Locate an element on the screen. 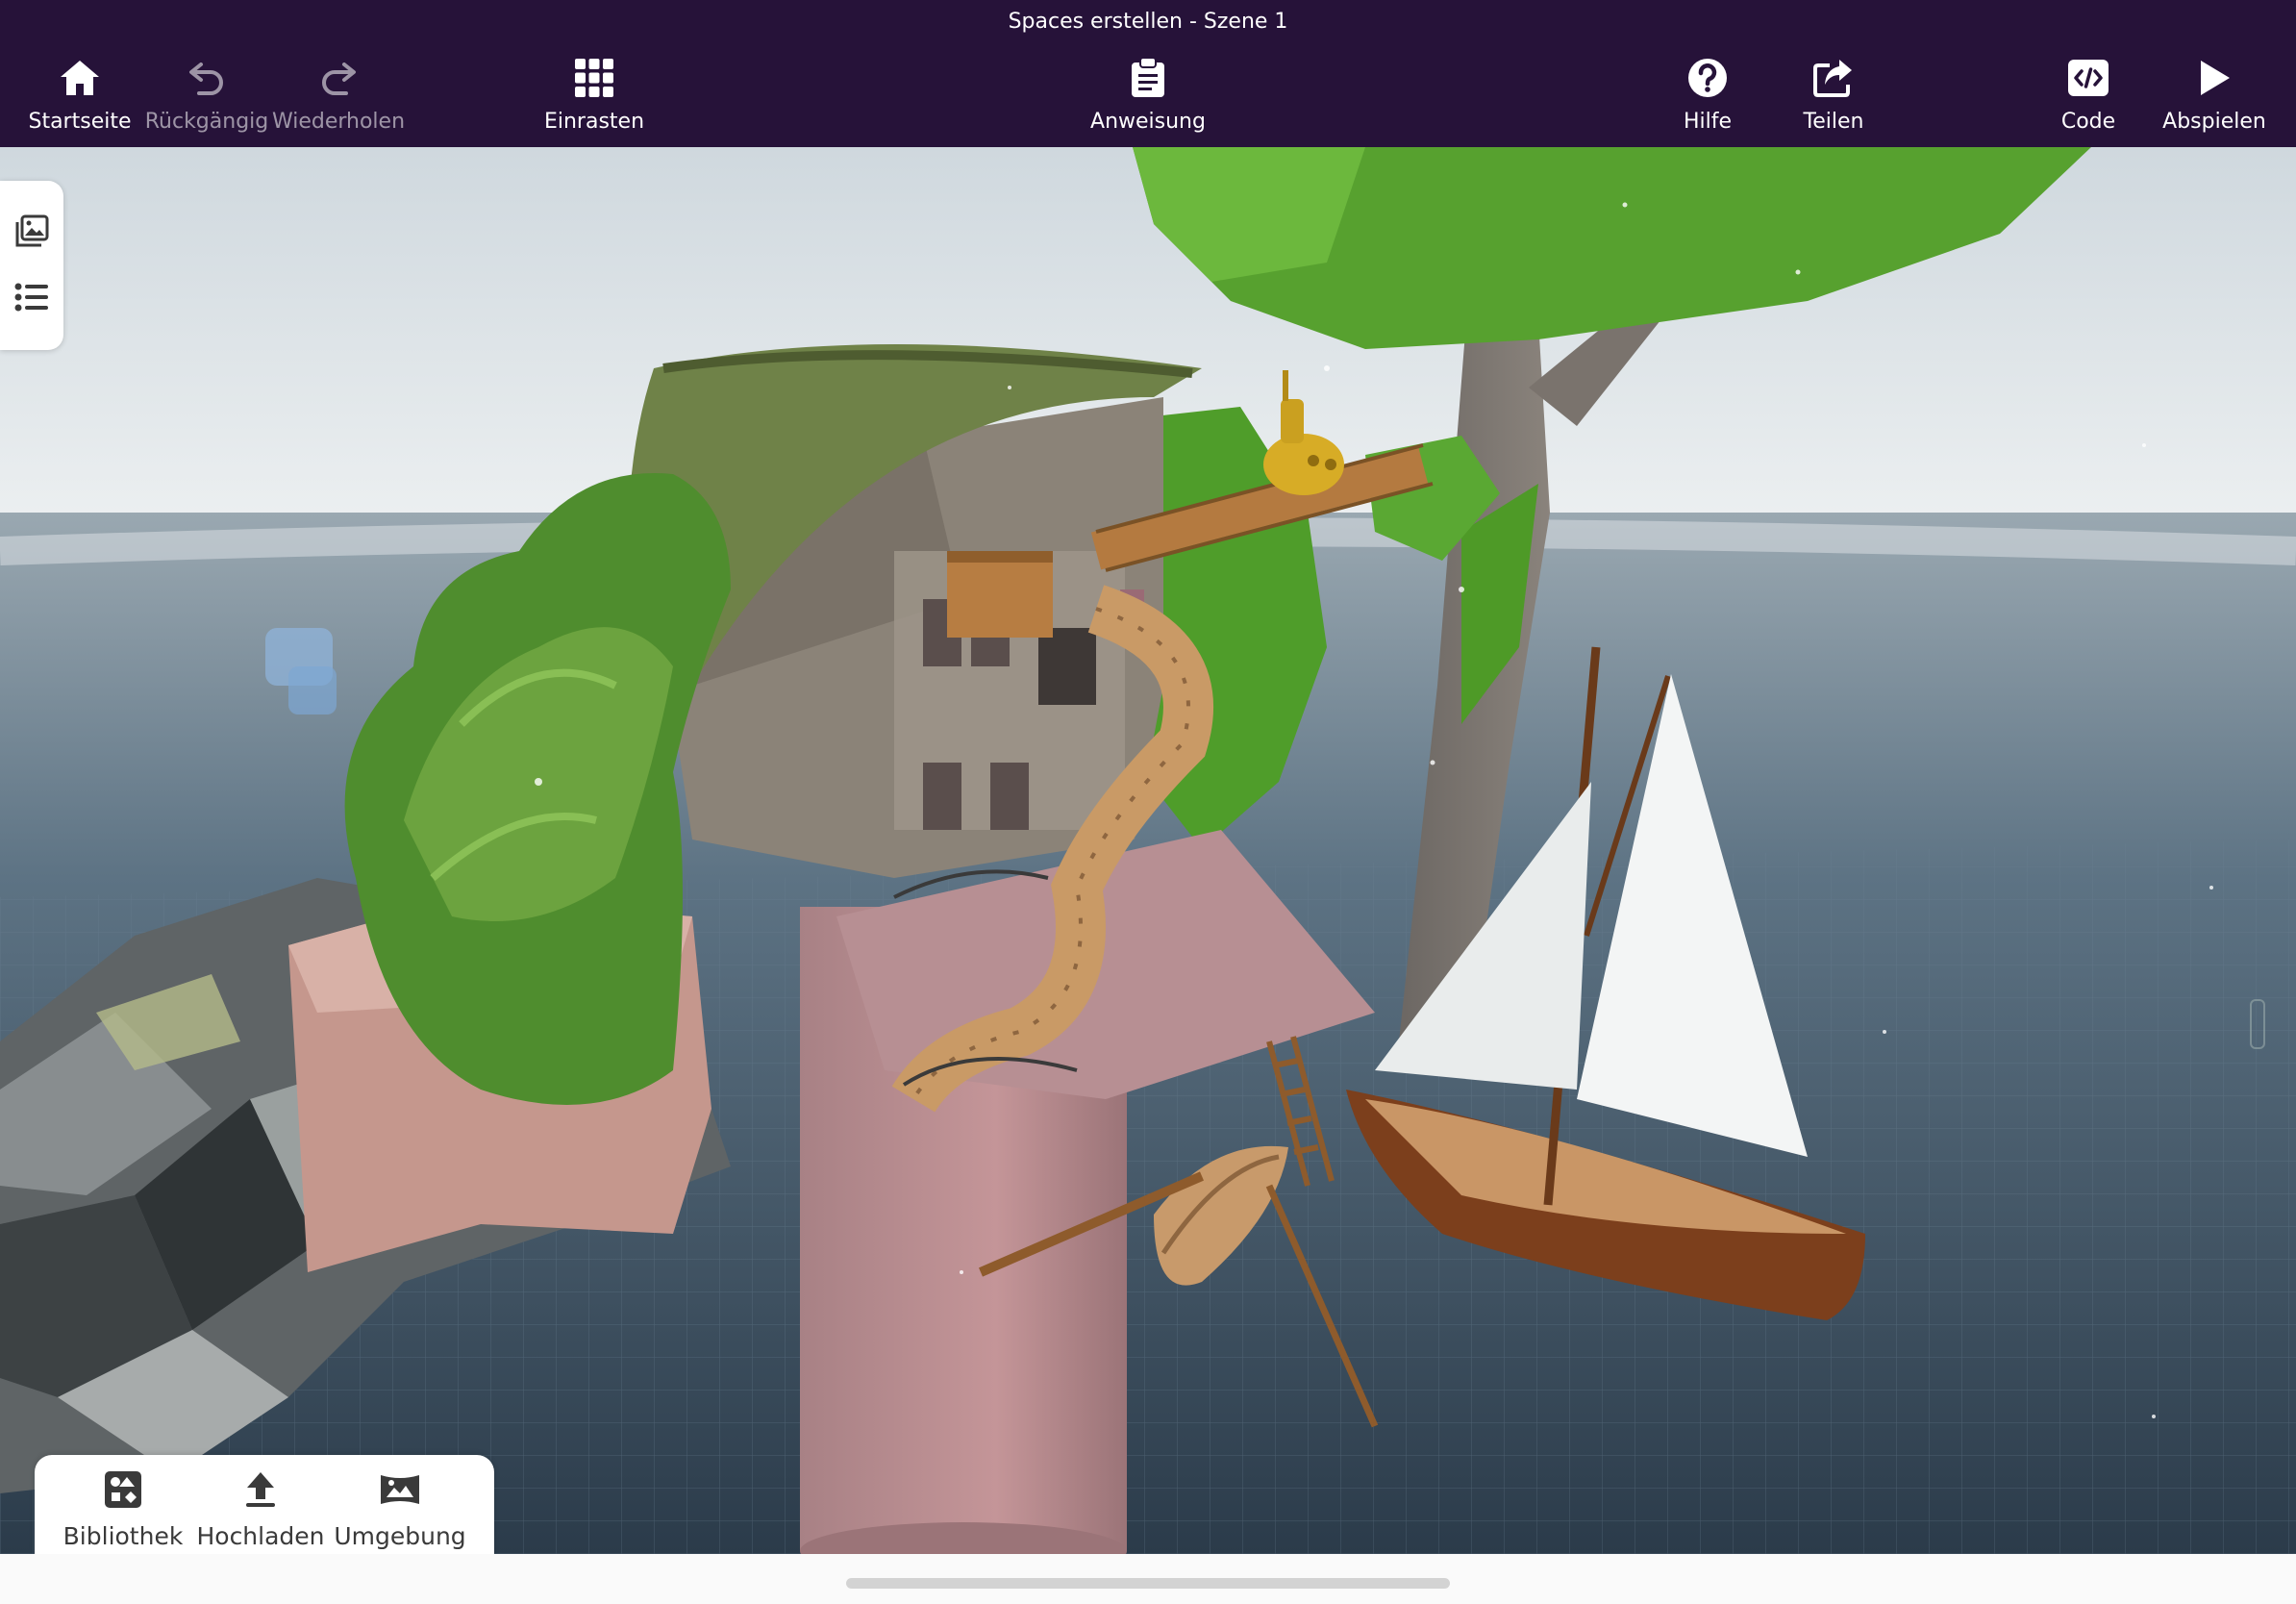 The width and height of the screenshot is (2296, 1604). share-label: Teilen is located at coordinates (1833, 122).